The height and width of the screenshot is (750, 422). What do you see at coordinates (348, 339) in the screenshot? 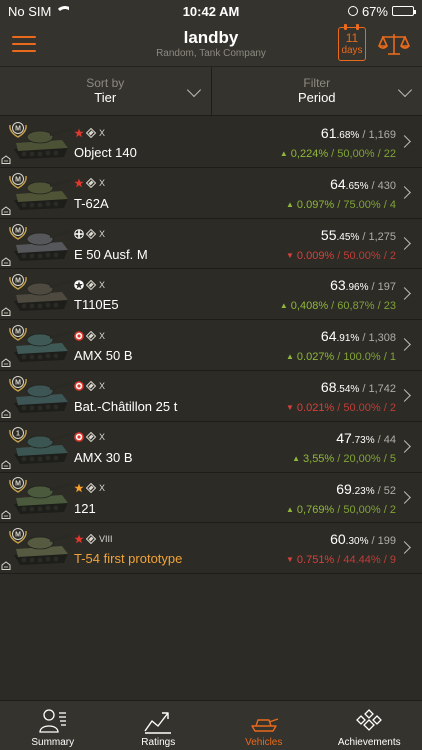
I see `win-rate-decimal: .91%` at bounding box center [348, 339].